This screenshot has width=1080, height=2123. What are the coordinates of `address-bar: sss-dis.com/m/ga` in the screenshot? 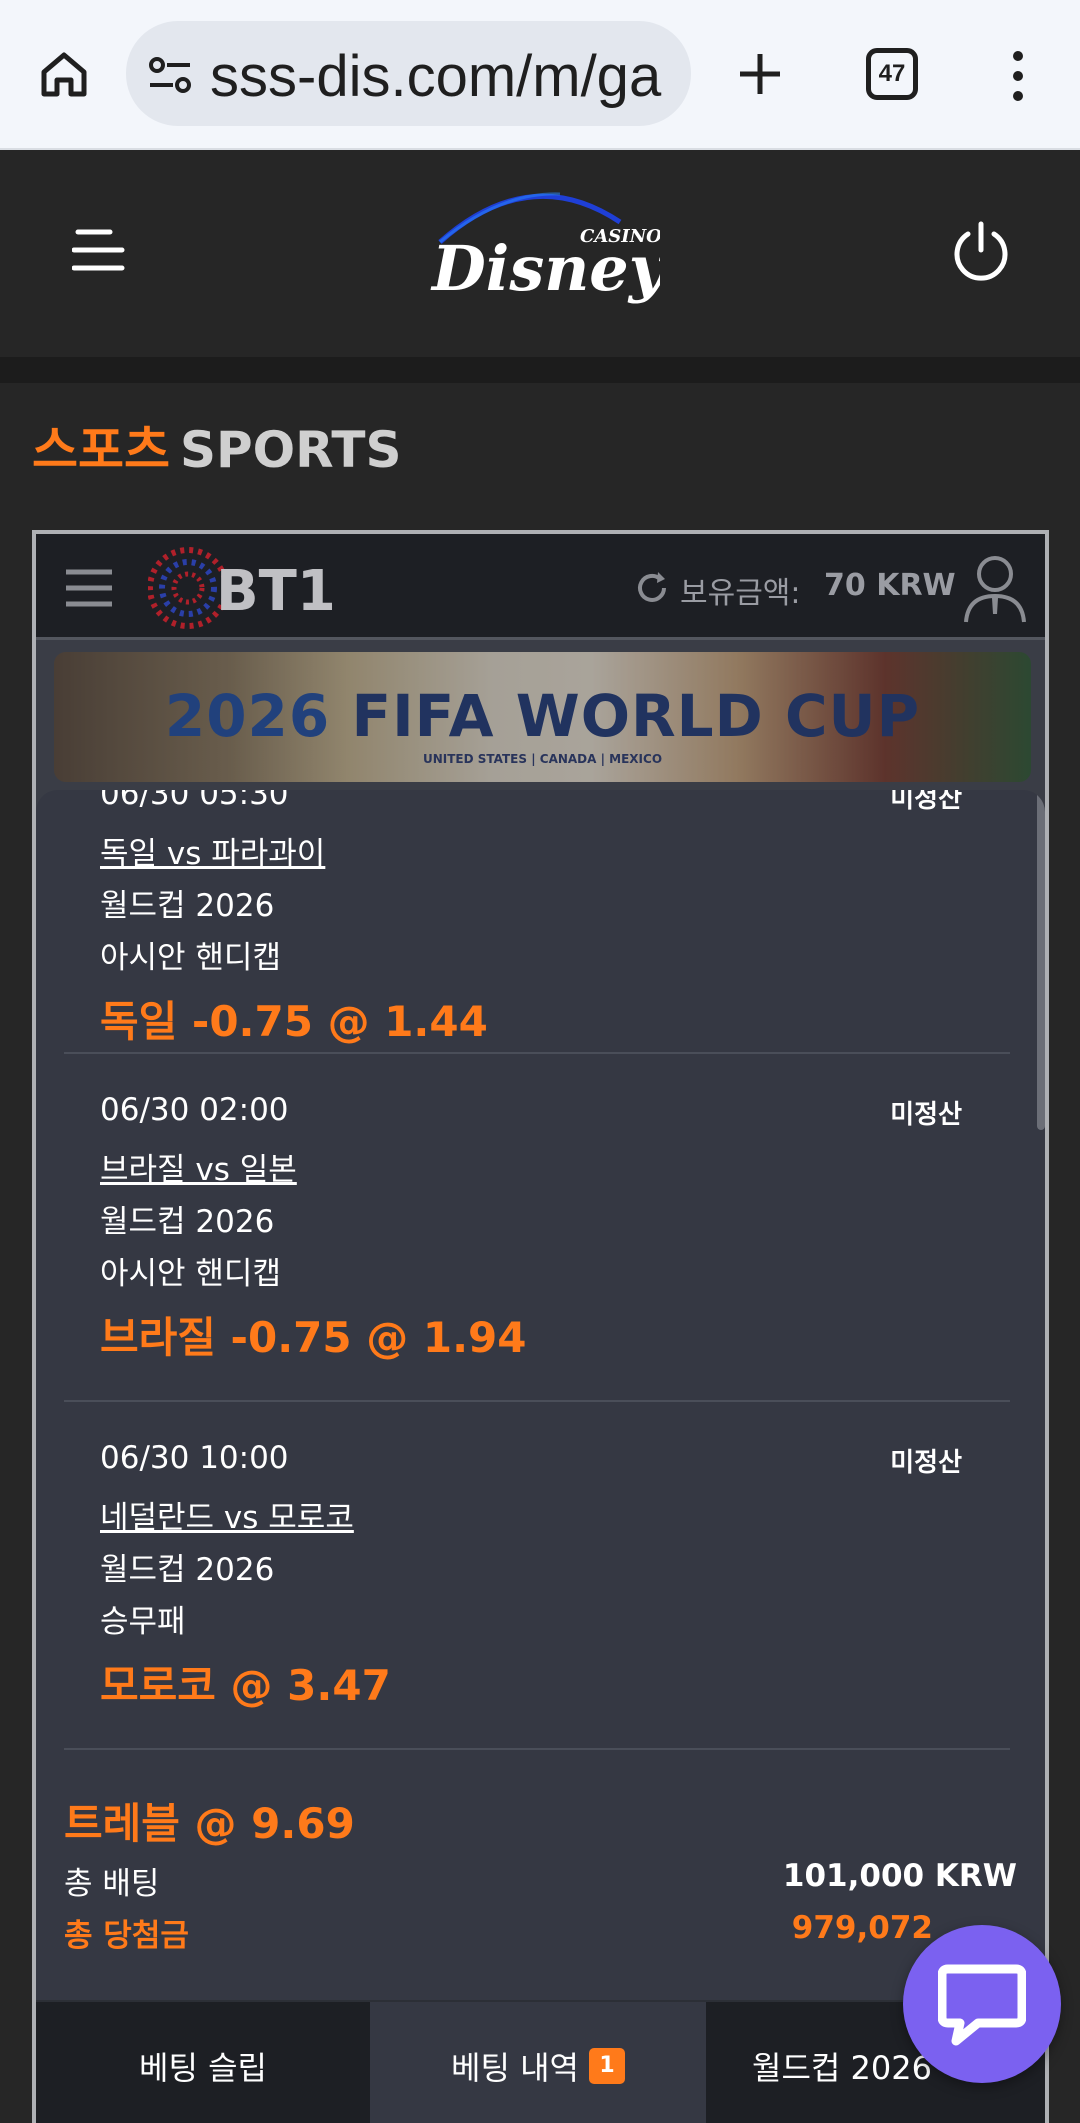 It's located at (408, 73).